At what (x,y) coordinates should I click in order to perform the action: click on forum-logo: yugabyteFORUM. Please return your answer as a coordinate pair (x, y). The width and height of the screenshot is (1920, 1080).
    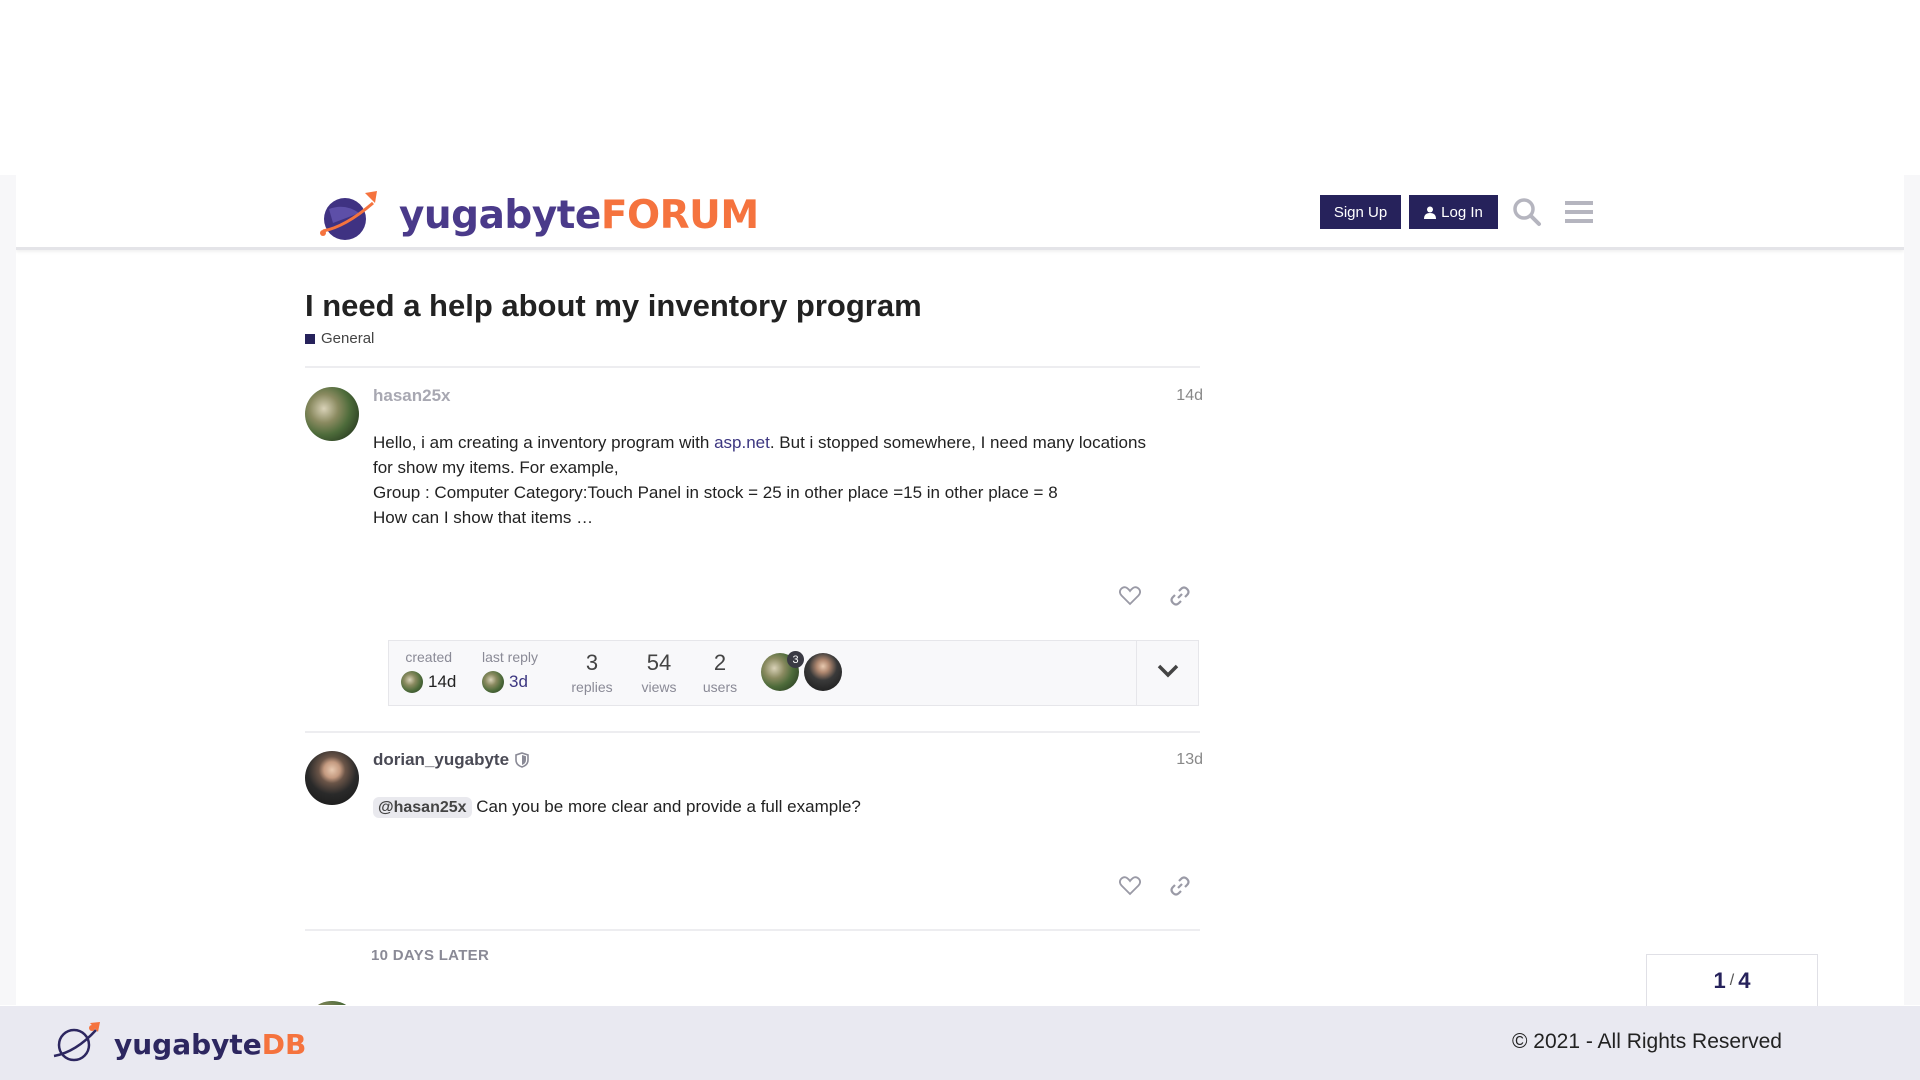
    Looking at the image, I should click on (537, 215).